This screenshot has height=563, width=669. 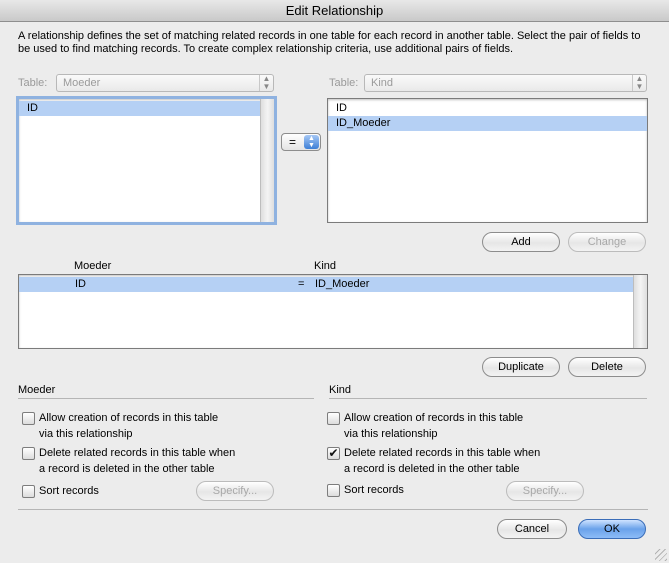 What do you see at coordinates (607, 242) in the screenshot?
I see `change-button: Change` at bounding box center [607, 242].